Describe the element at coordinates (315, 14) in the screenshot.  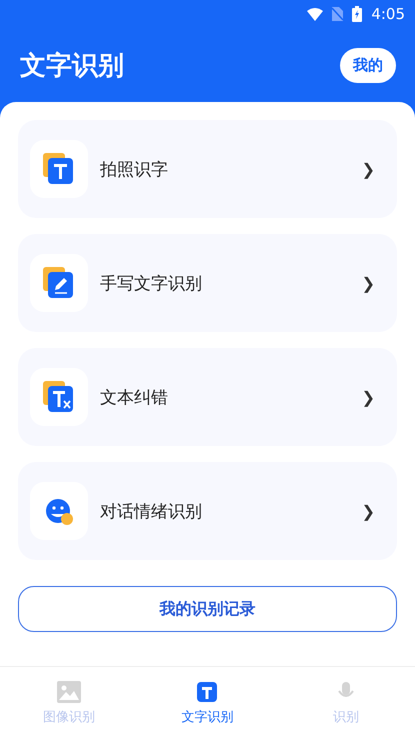
I see `wifi-icon` at that location.